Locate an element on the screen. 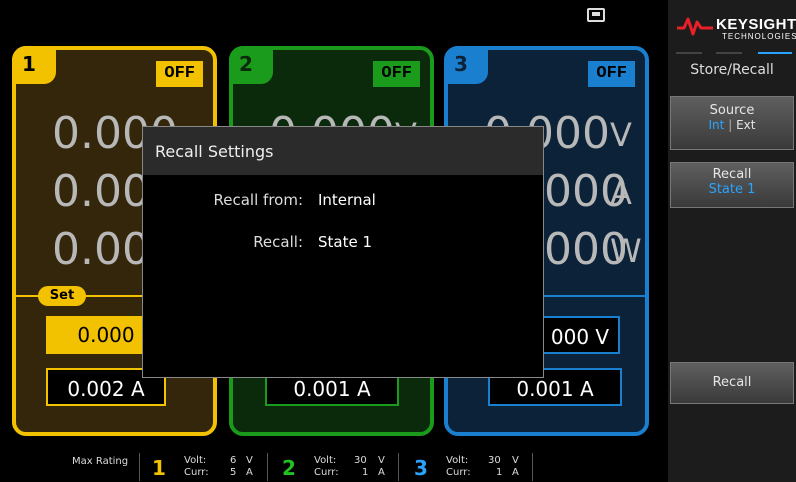 The image size is (796, 482). rating-ch2-volt: 30 is located at coordinates (360, 460).